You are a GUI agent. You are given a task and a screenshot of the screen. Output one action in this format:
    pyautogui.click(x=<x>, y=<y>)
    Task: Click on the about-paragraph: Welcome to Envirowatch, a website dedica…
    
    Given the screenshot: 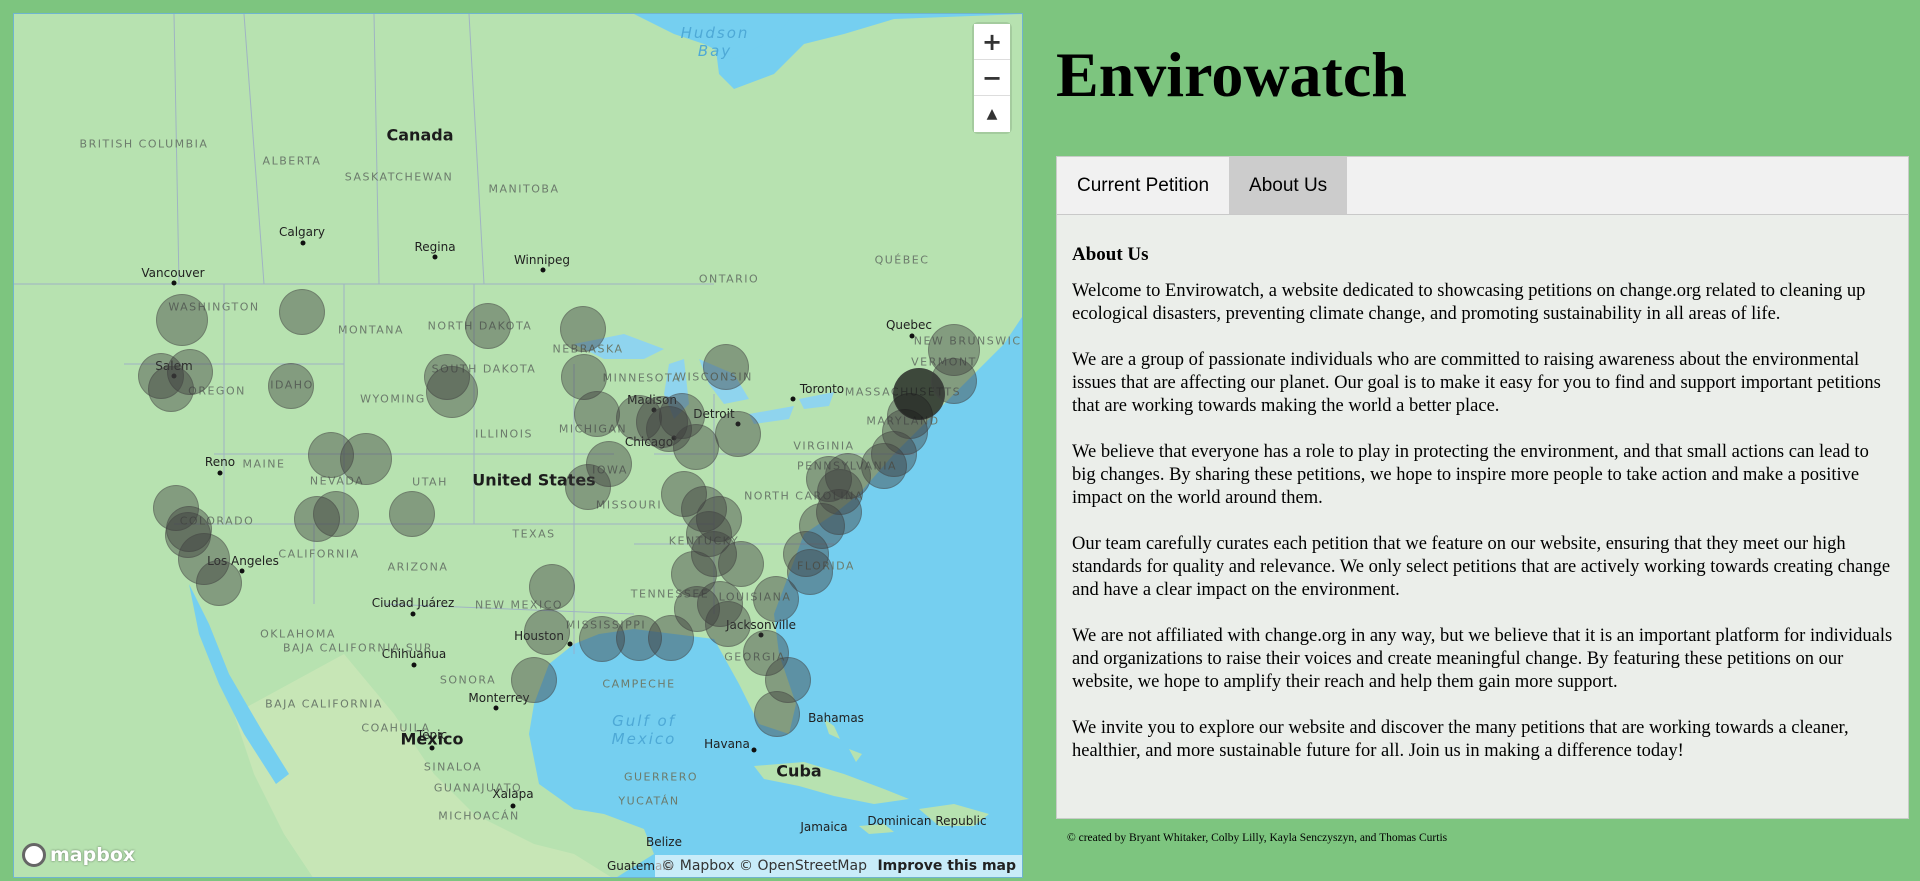 What is the action you would take?
    pyautogui.click(x=1469, y=302)
    